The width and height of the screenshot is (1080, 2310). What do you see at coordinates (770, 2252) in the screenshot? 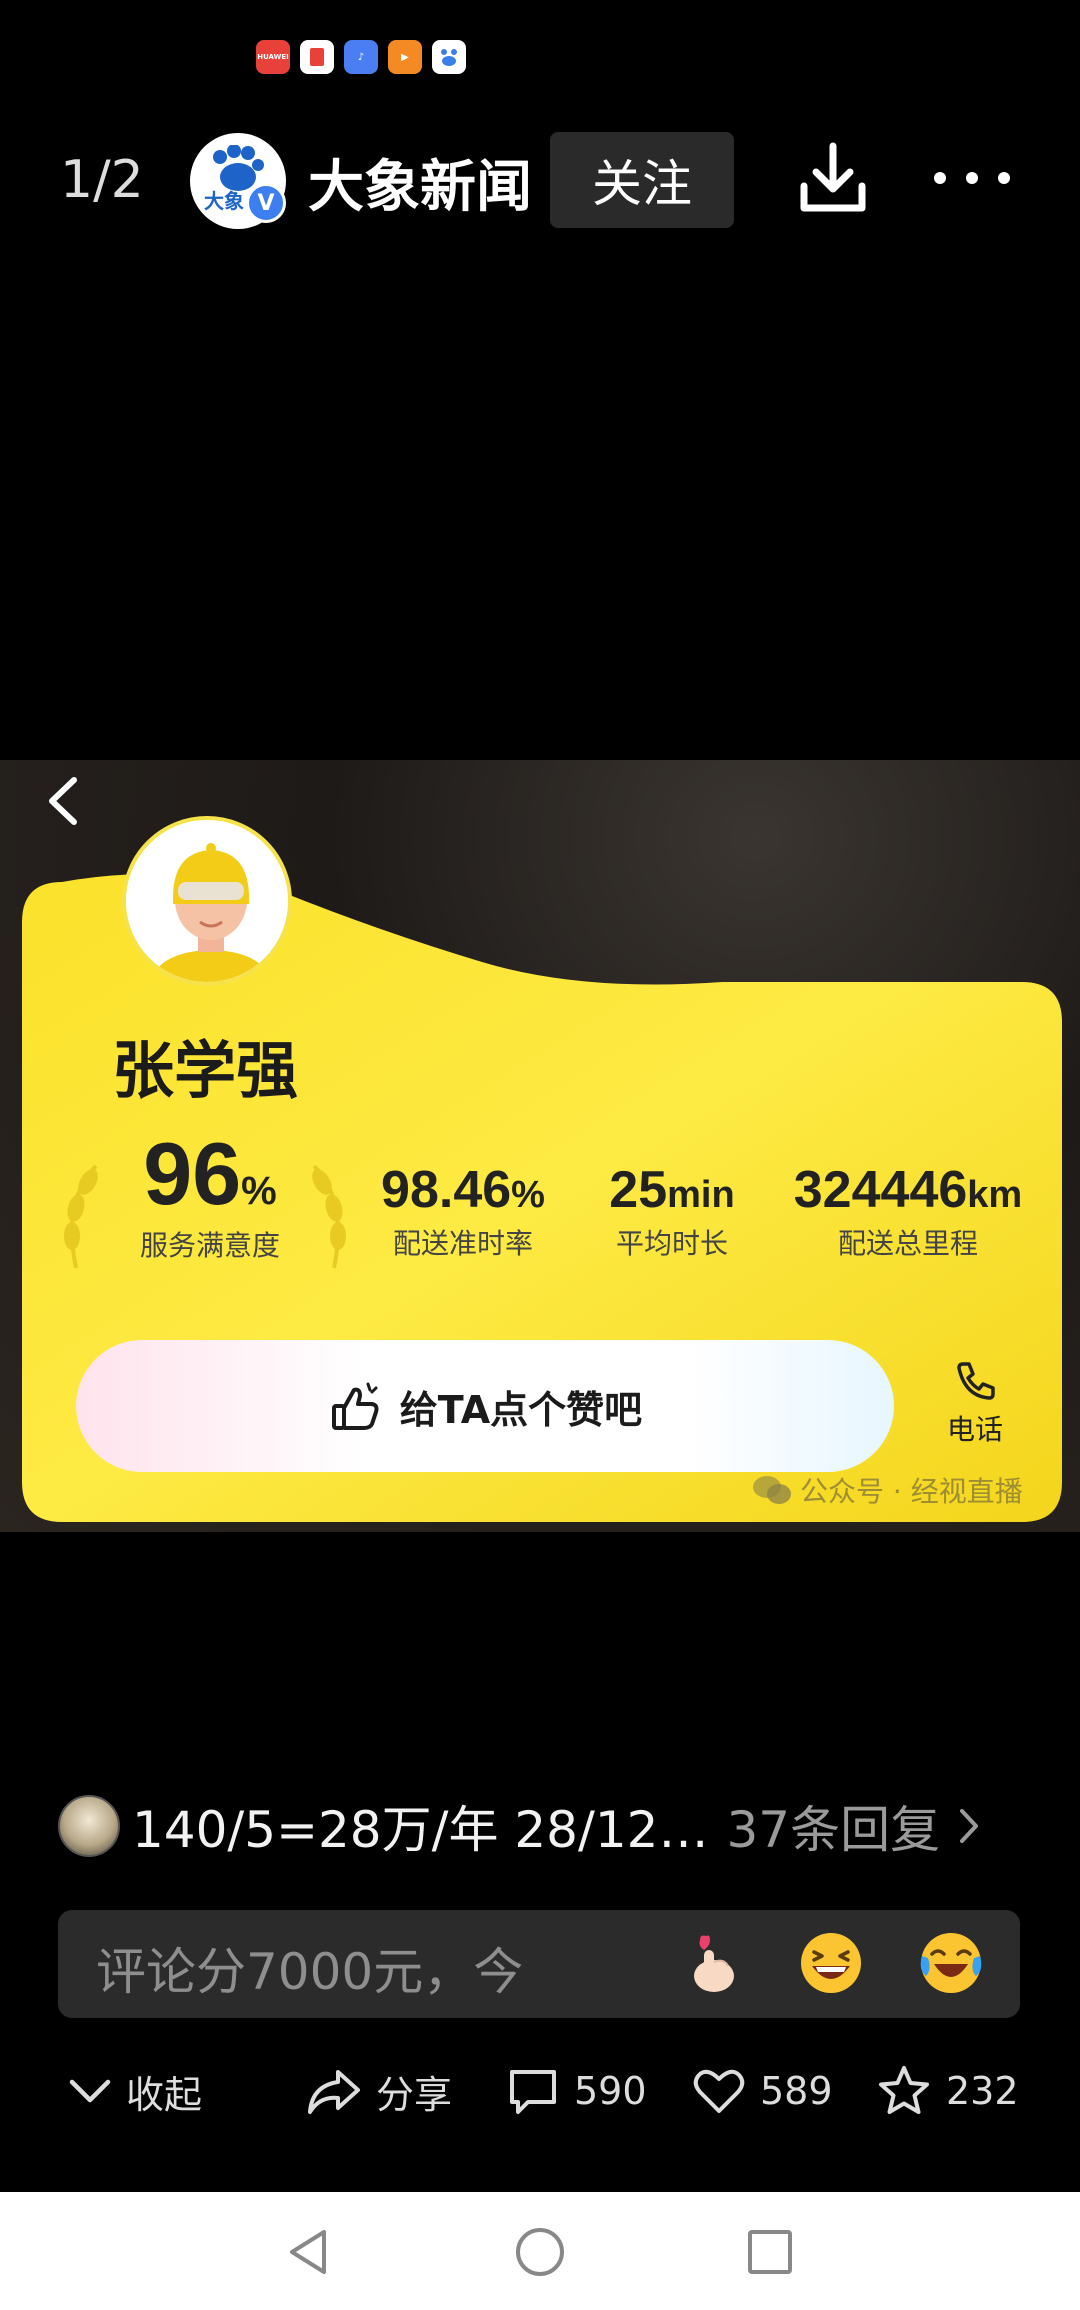
I see `nav-recents-icon` at bounding box center [770, 2252].